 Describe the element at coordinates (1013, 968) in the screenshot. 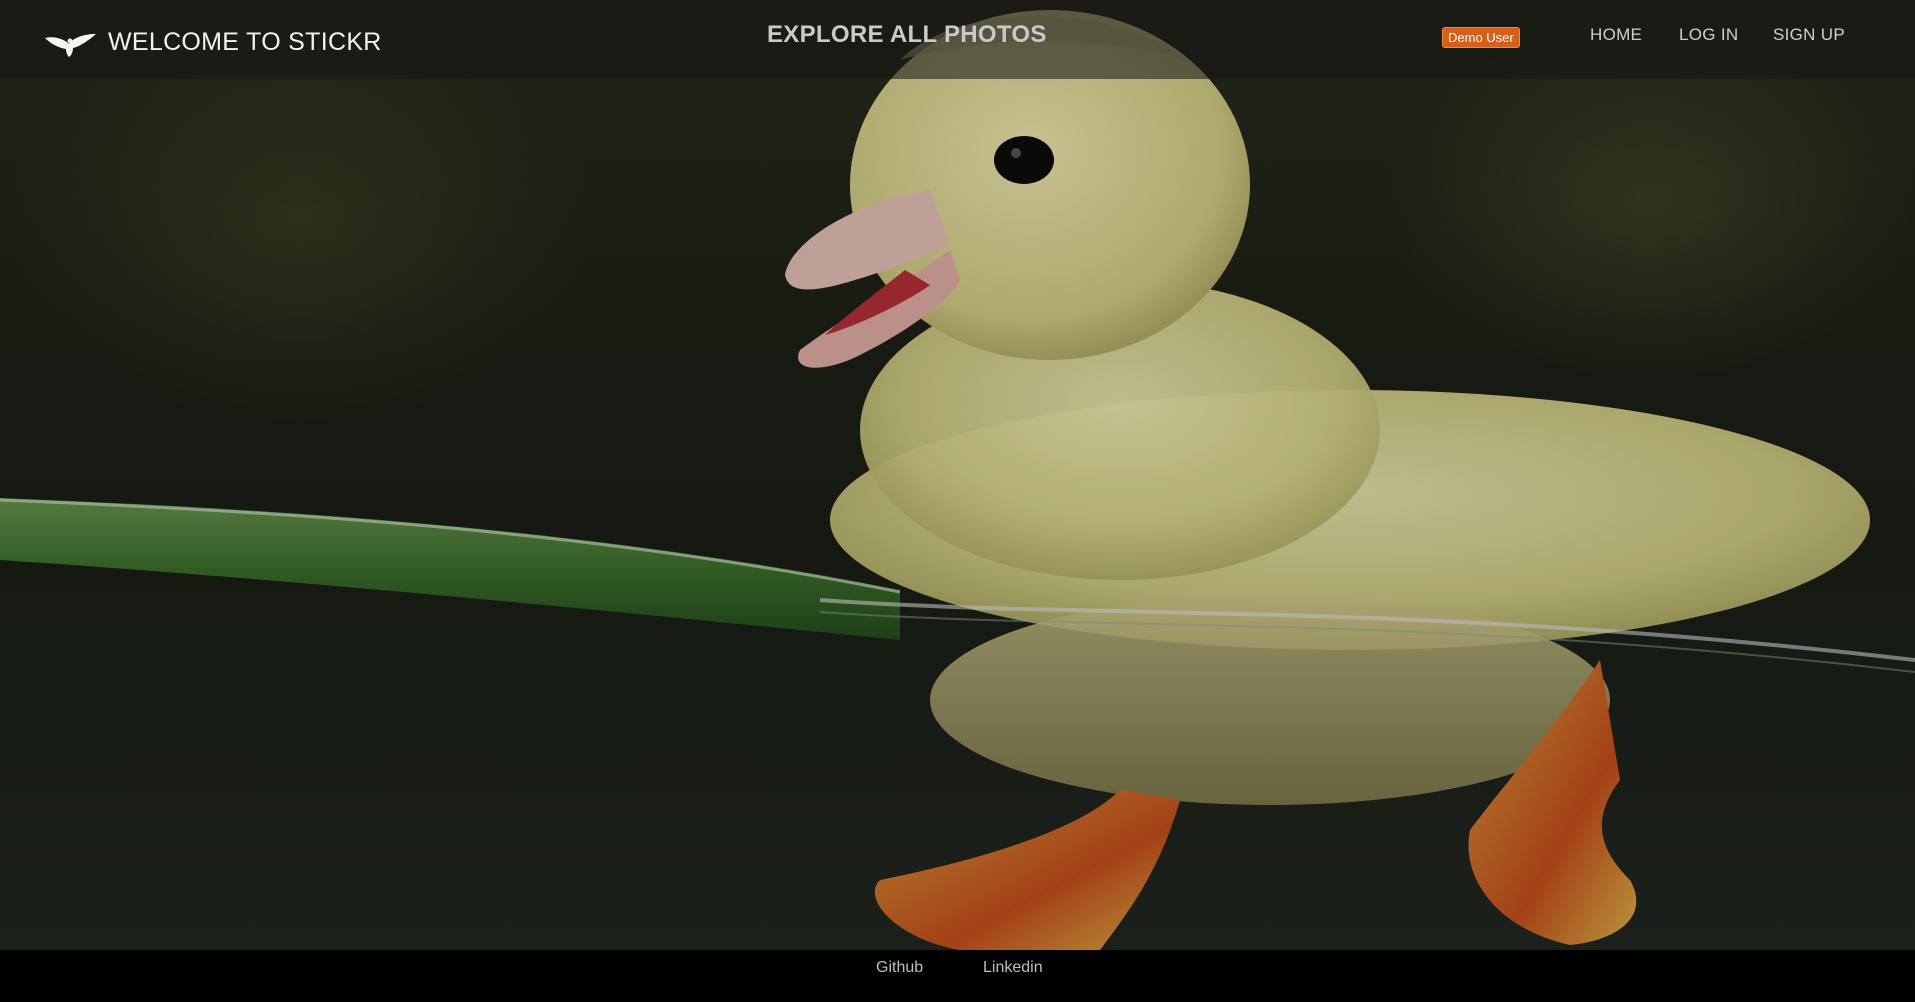

I see `footer-linkedin-link: Linkedin` at that location.